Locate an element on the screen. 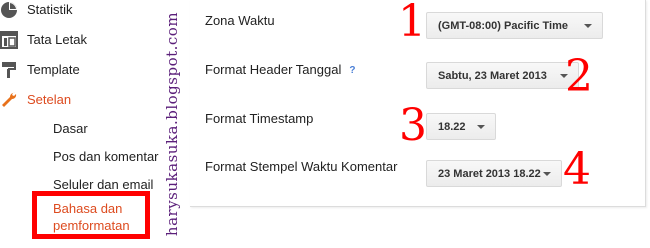 The height and width of the screenshot is (248, 650). timestamp-format-value: 18.22 is located at coordinates (452, 126).